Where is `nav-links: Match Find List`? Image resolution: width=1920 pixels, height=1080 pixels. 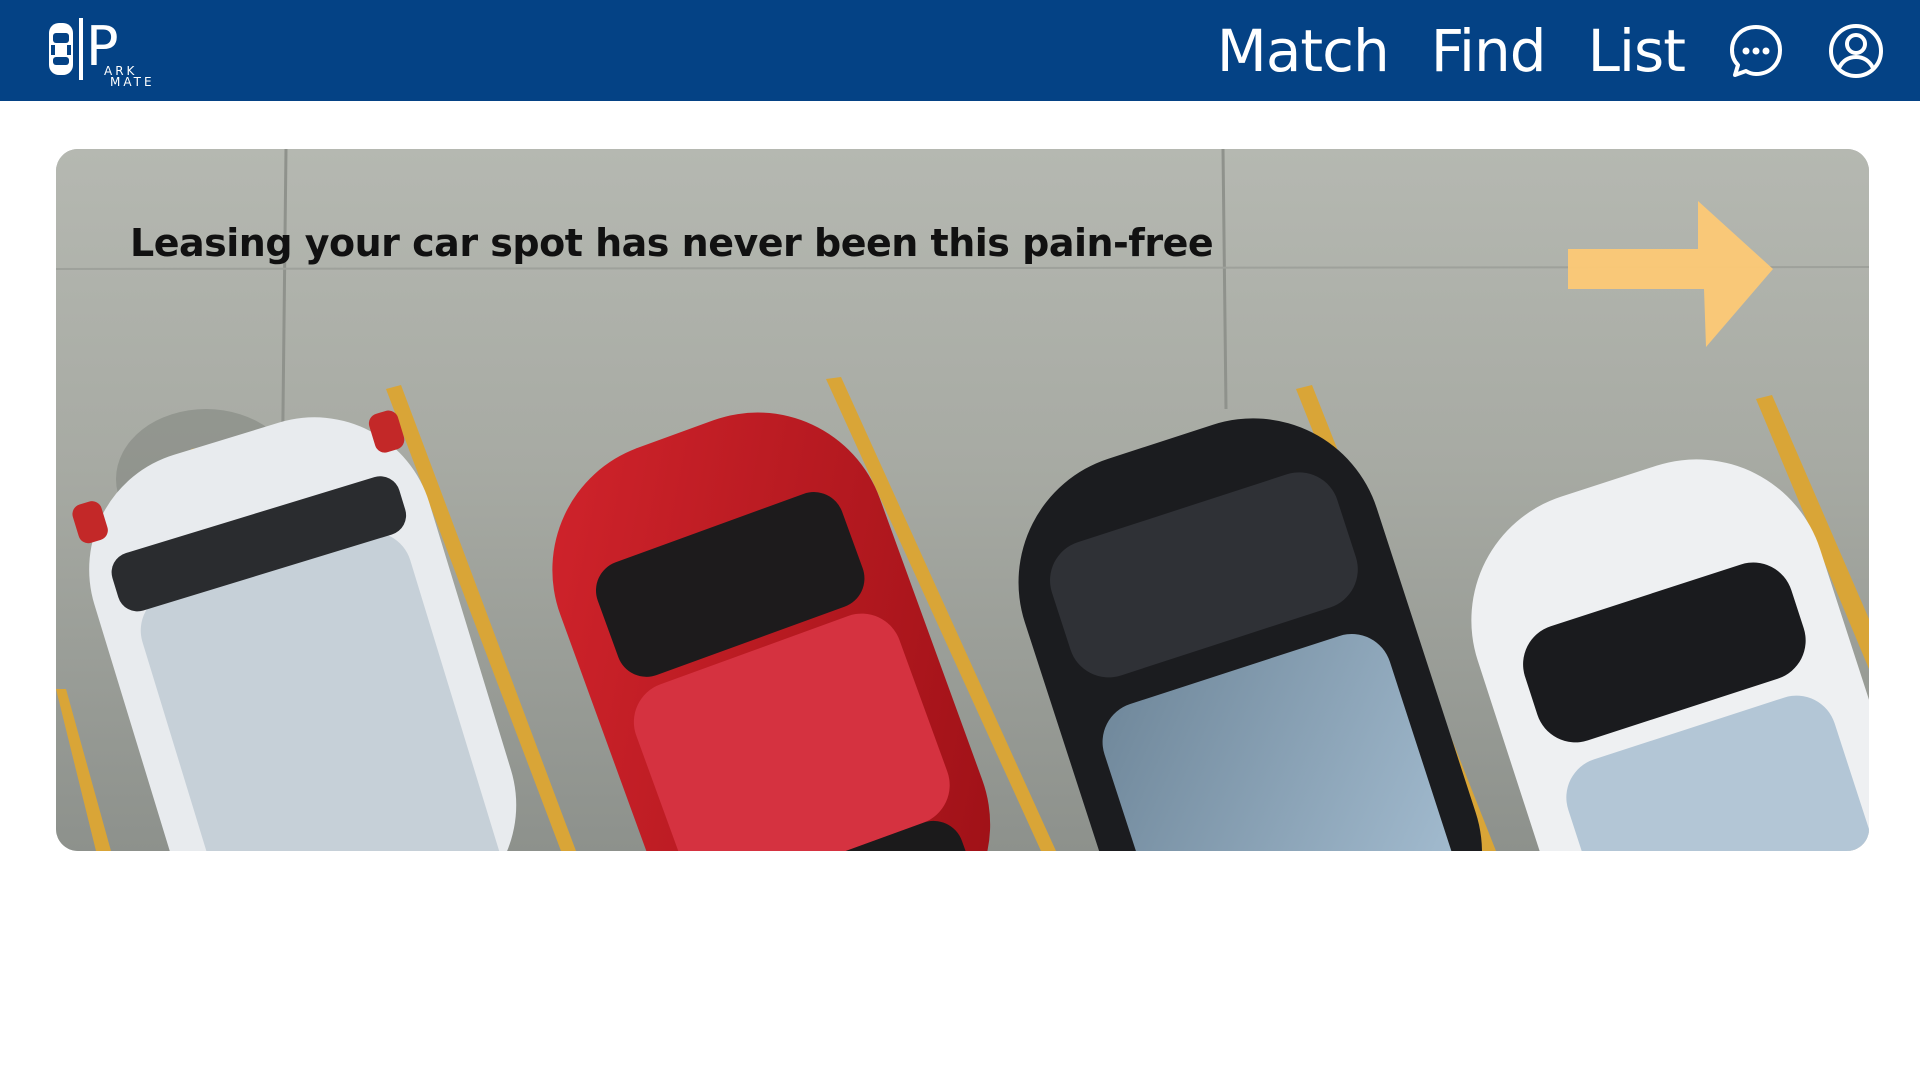
nav-links: Match Find List is located at coordinates (1551, 50).